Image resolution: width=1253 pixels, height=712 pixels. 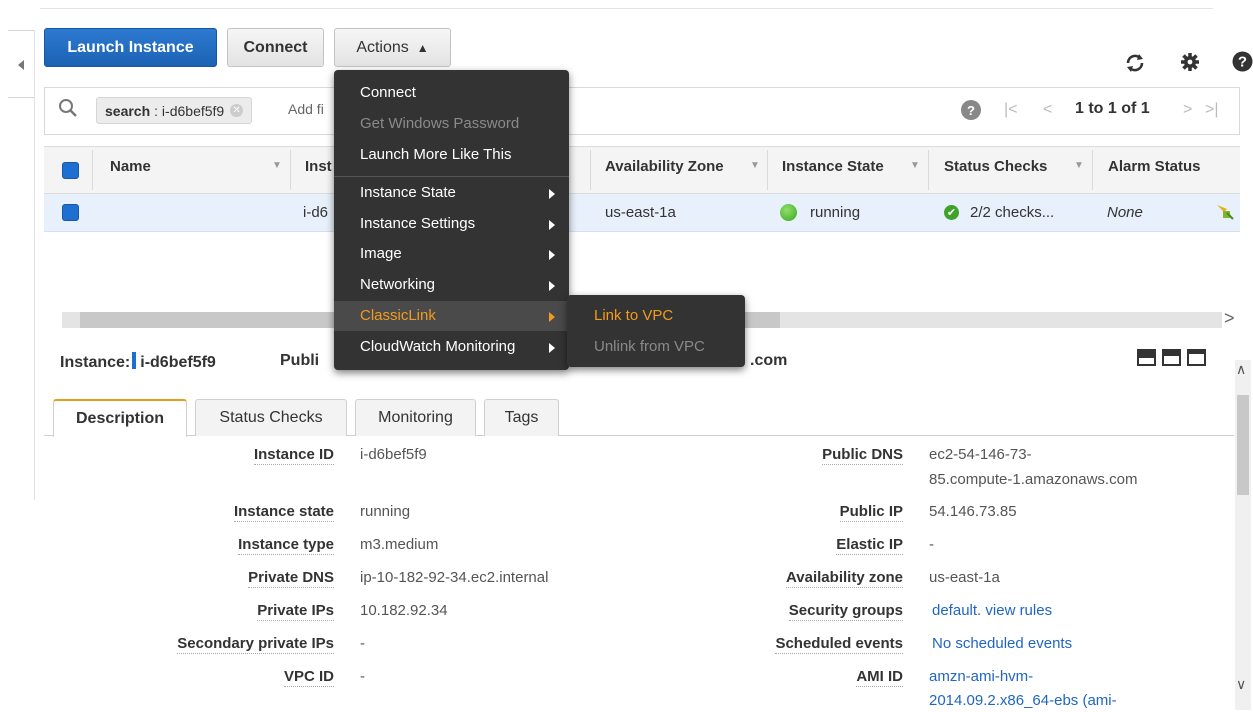 What do you see at coordinates (417, 223) in the screenshot?
I see `menu-item-instance-settings: Instance Settings` at bounding box center [417, 223].